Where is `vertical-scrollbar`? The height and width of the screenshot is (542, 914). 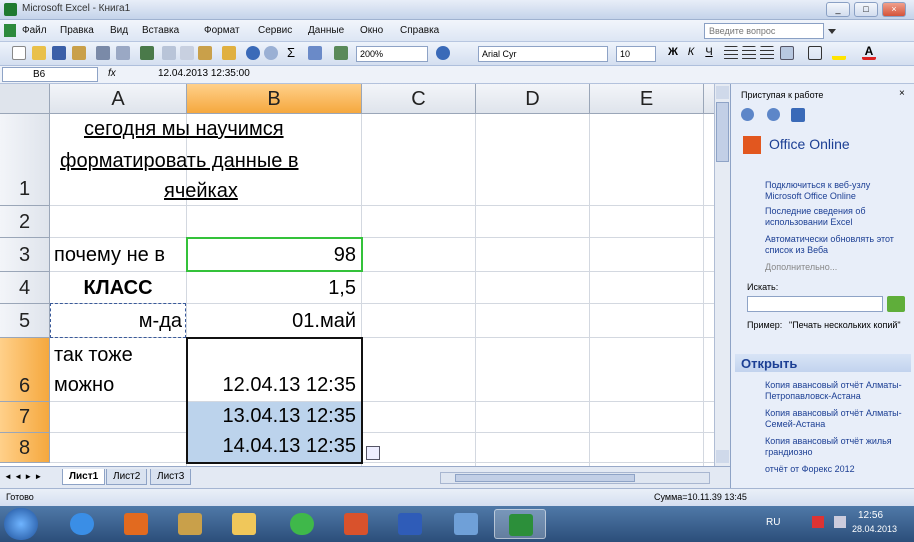
vertical-scrollbar is located at coordinates (722, 275).